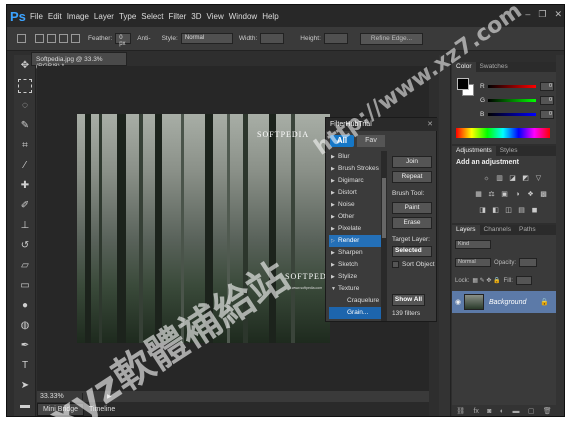 The width and height of the screenshot is (571, 444). I want to click on filter-item: ▶ Digimarc, so click(355, 181).